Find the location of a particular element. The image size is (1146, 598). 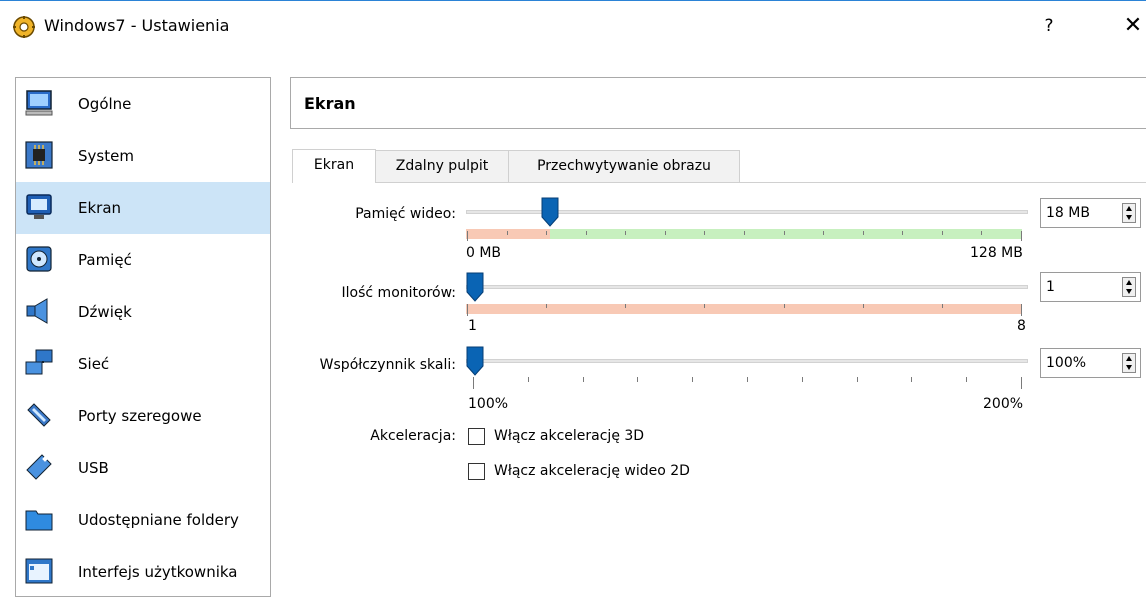

sidebar-item-serial-ports: Porty szeregowe is located at coordinates (143, 416).